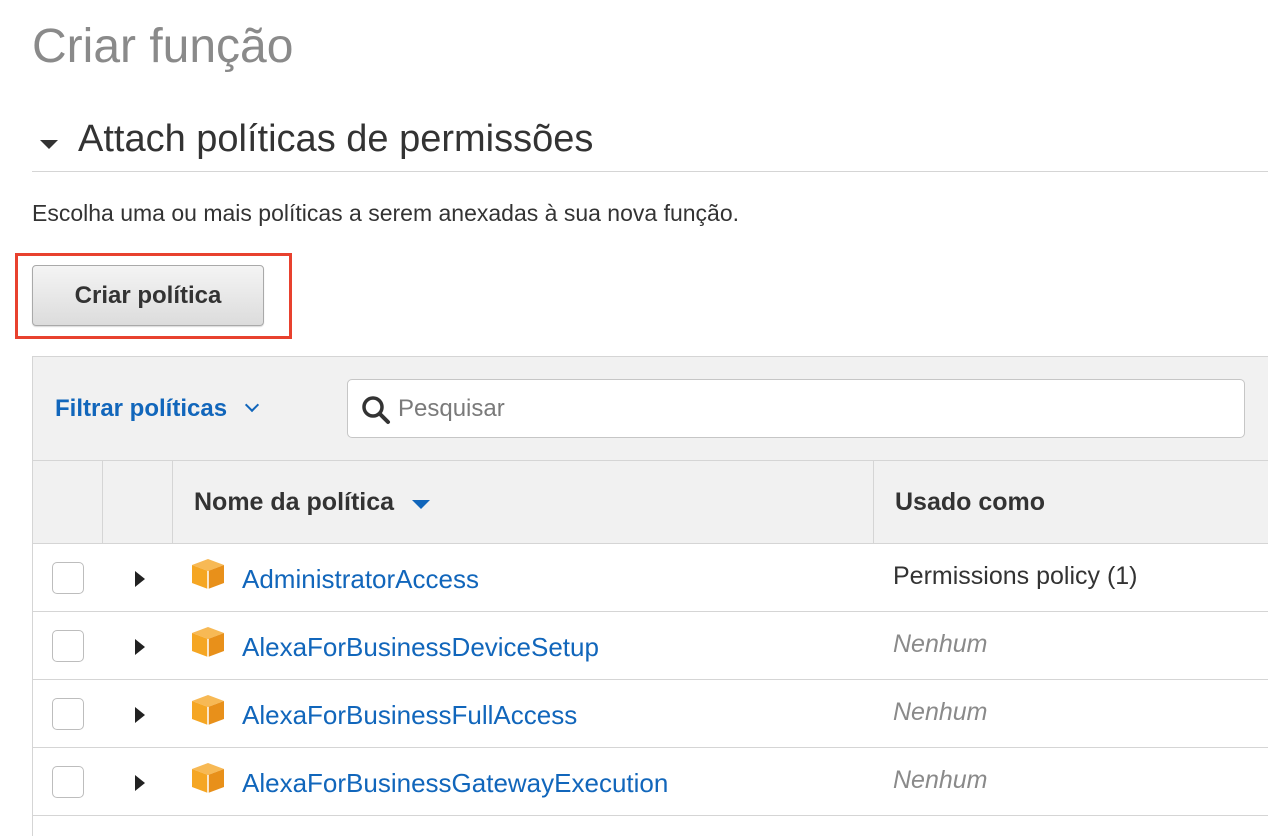  Describe the element at coordinates (409, 715) in the screenshot. I see `policy-name-link: AlexaForBusinessFullAccess` at that location.